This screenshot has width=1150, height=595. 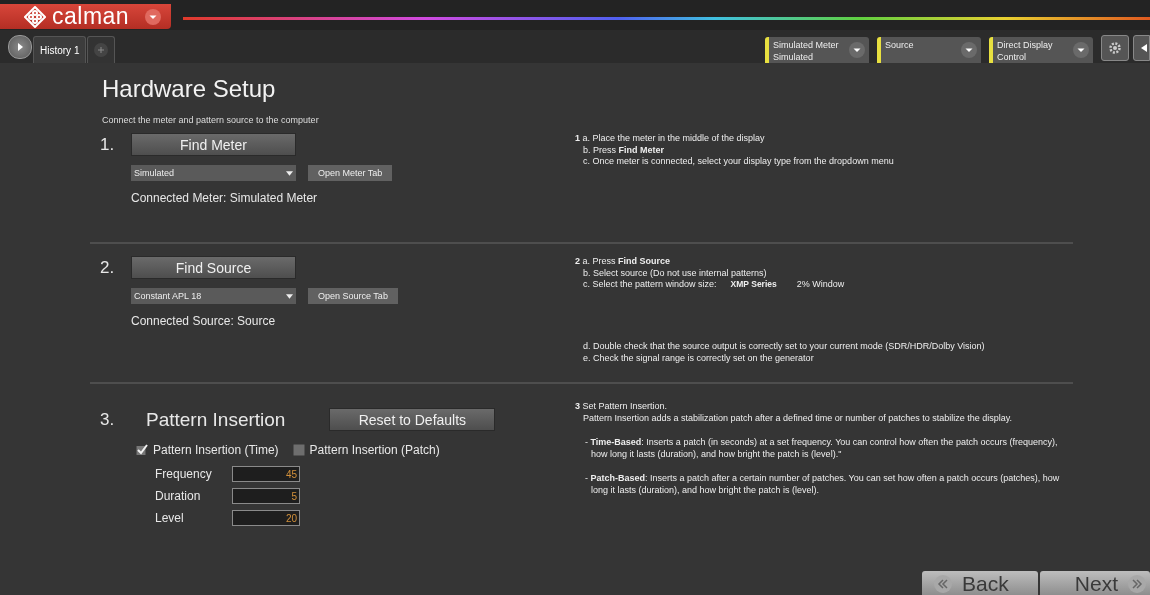 I want to click on checkbox-label: Pattern Insertion (Time), so click(x=216, y=450).